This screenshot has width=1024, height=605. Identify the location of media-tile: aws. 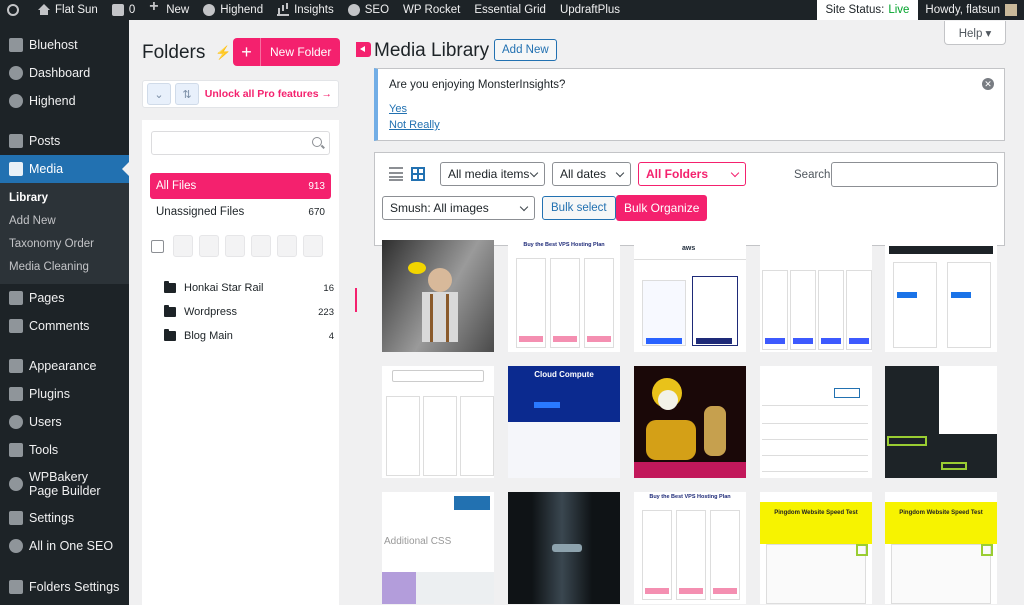
(690, 296).